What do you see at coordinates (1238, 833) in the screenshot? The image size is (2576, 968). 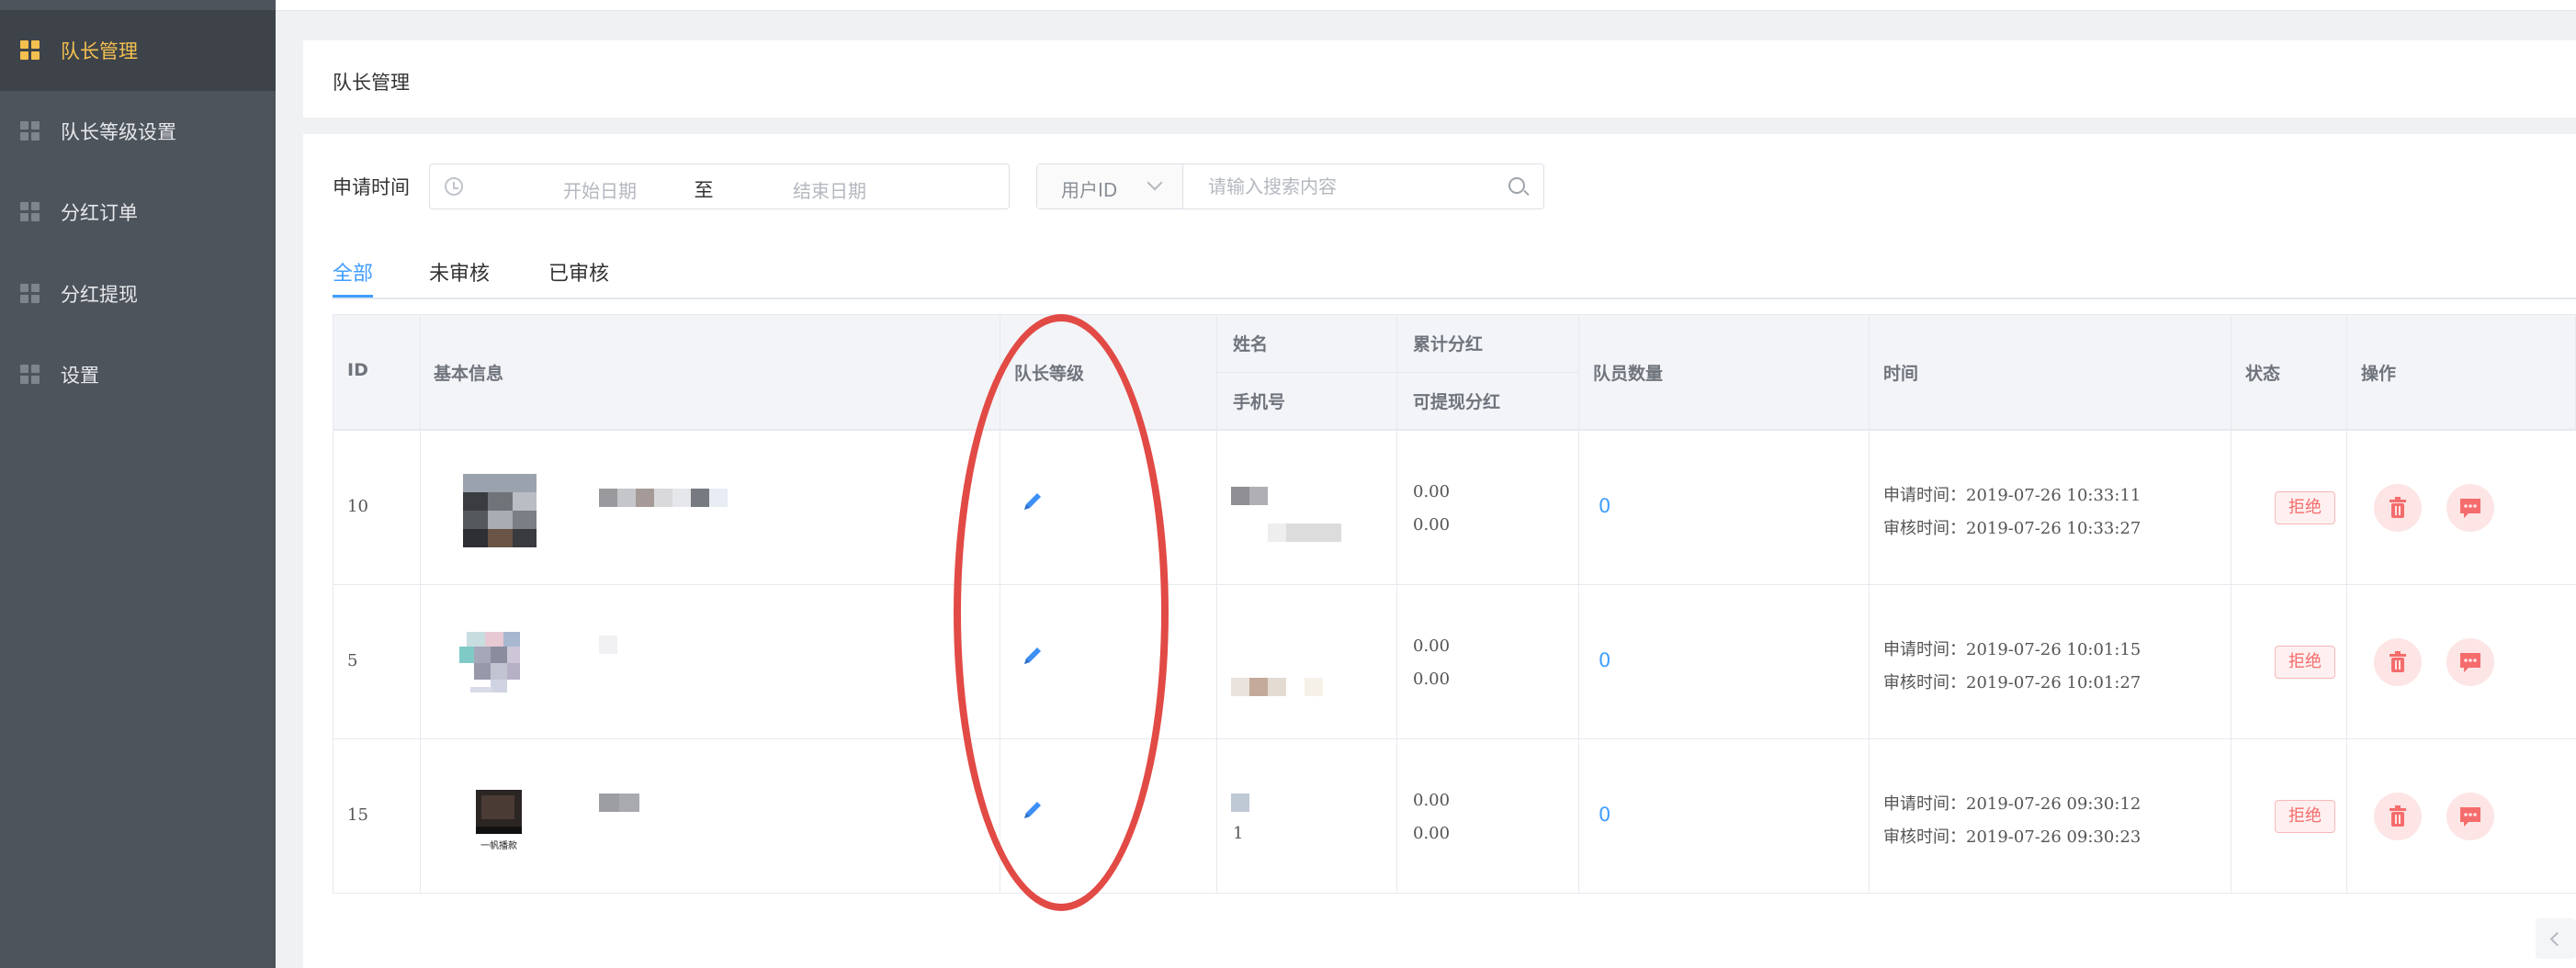 I see `phone-partial: 1` at bounding box center [1238, 833].